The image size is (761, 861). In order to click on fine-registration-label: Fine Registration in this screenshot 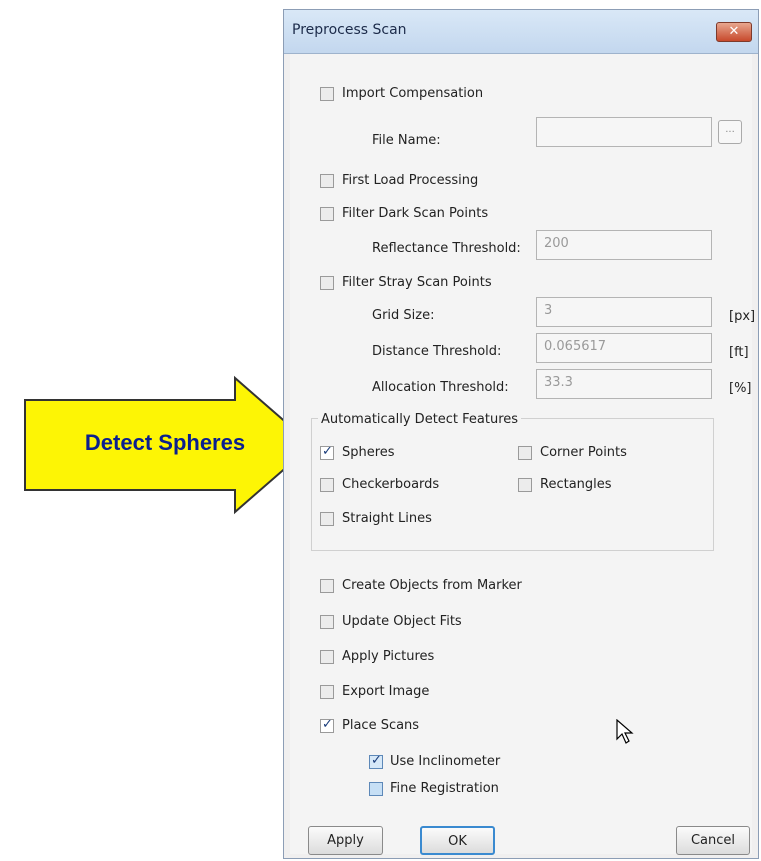, I will do `click(444, 788)`.